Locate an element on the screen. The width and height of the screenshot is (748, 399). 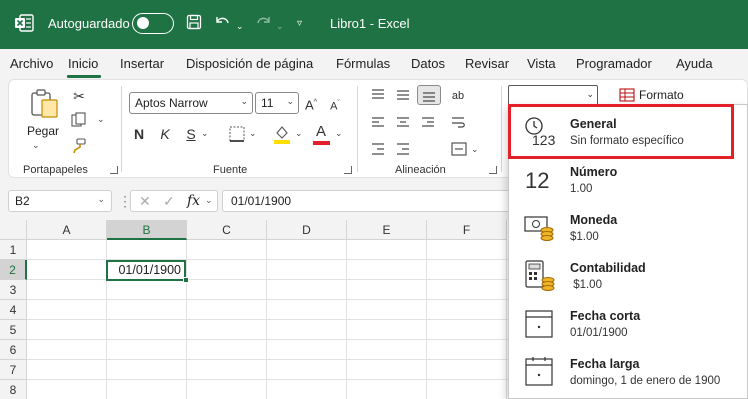
format-option-number: 12 Número 1.00 is located at coordinates (628, 179).